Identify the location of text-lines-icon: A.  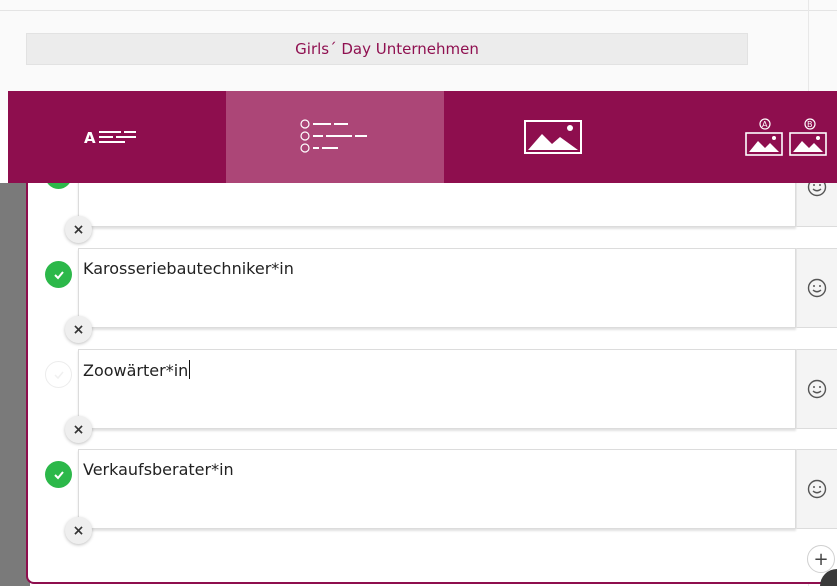
(110, 138).